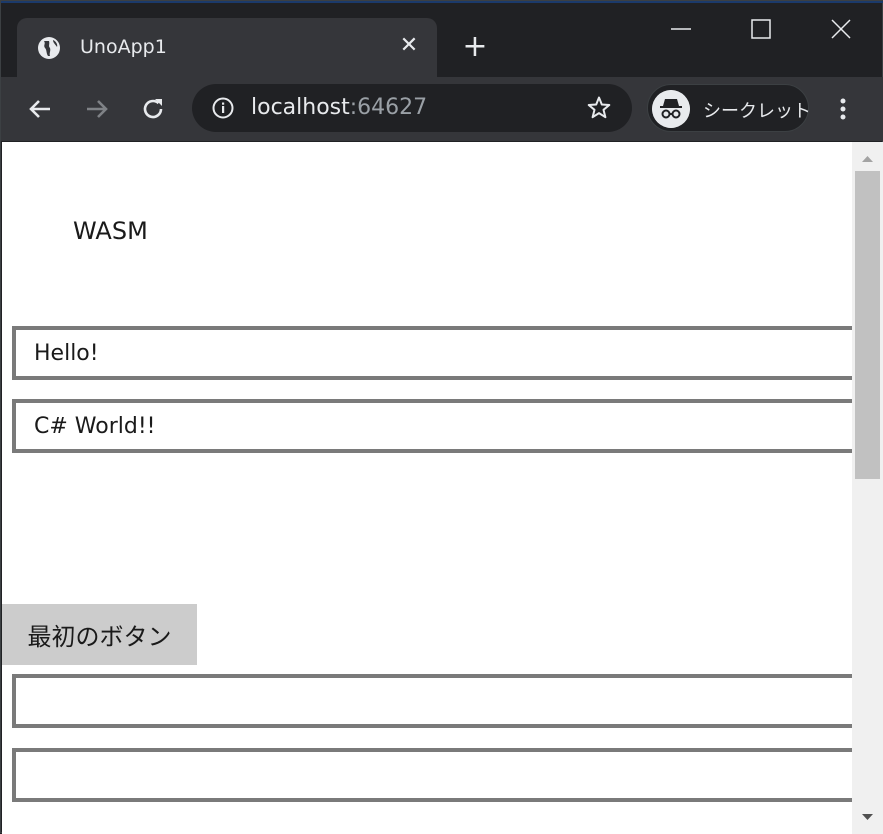  What do you see at coordinates (153, 109) in the screenshot?
I see `reload-icon` at bounding box center [153, 109].